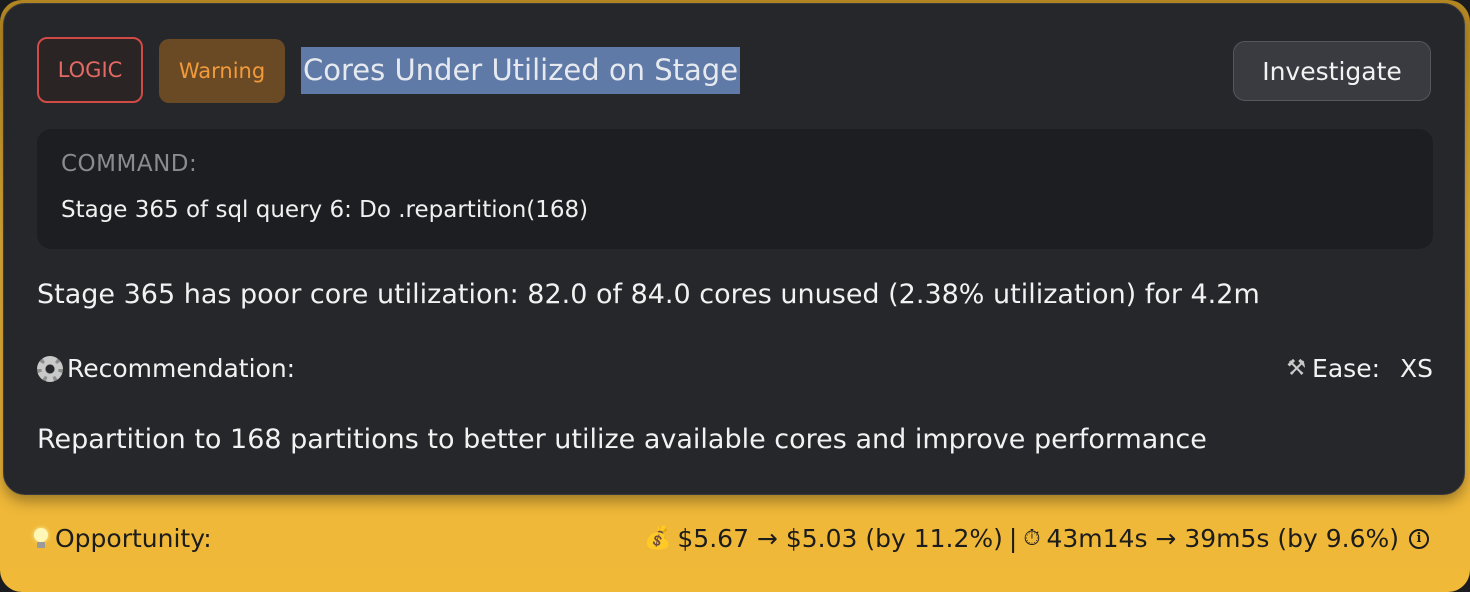  I want to click on ease-label: Ease:, so click(1346, 368).